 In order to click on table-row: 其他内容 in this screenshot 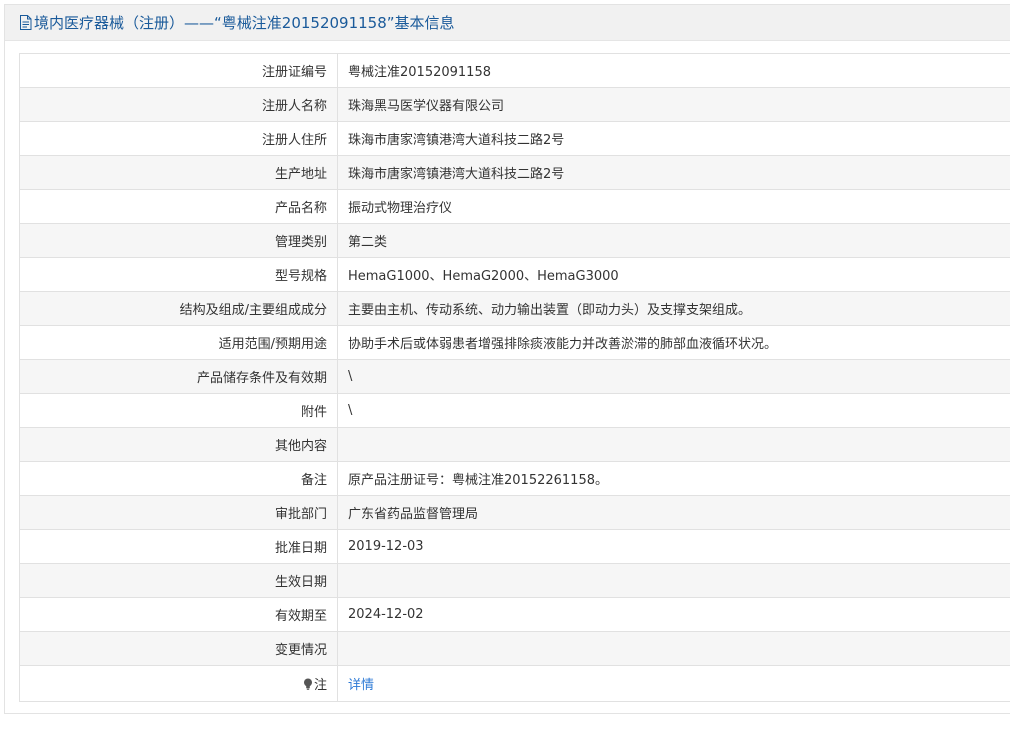, I will do `click(514, 444)`.